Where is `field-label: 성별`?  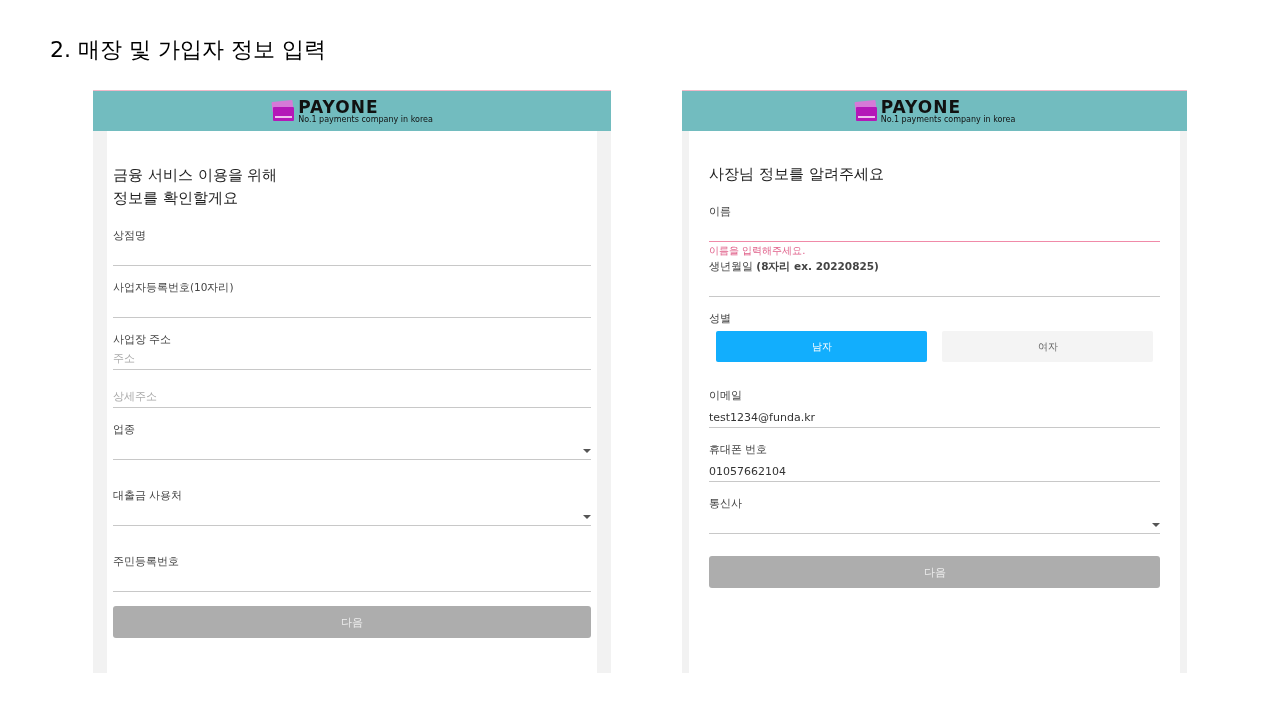 field-label: 성별 is located at coordinates (720, 318).